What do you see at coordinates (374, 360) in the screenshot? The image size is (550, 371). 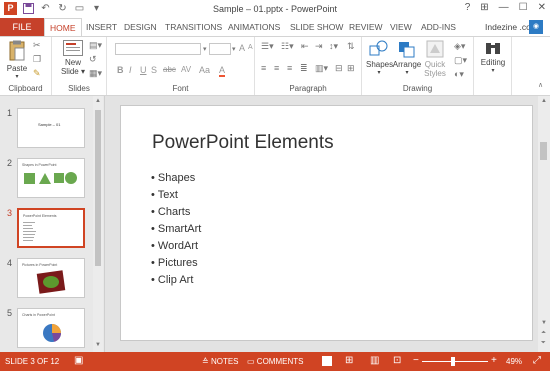 I see `reading-view-icon: ▥` at bounding box center [374, 360].